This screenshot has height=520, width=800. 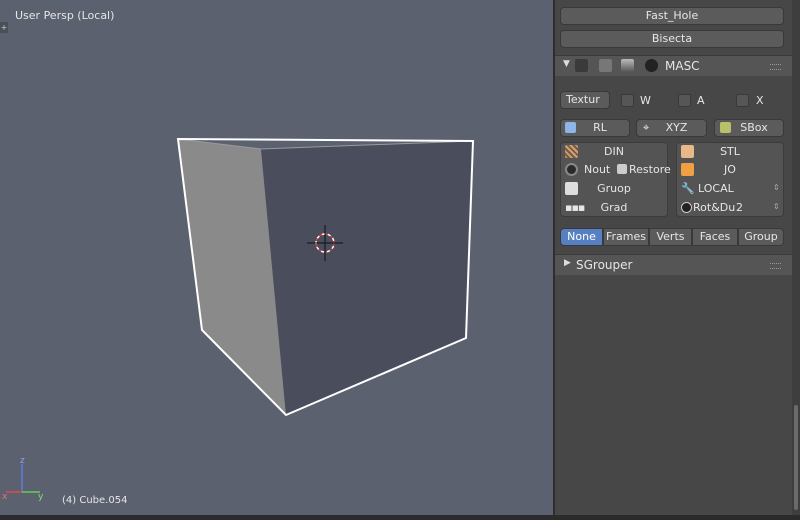 I want to click on axis-z-label: z, so click(x=22, y=461).